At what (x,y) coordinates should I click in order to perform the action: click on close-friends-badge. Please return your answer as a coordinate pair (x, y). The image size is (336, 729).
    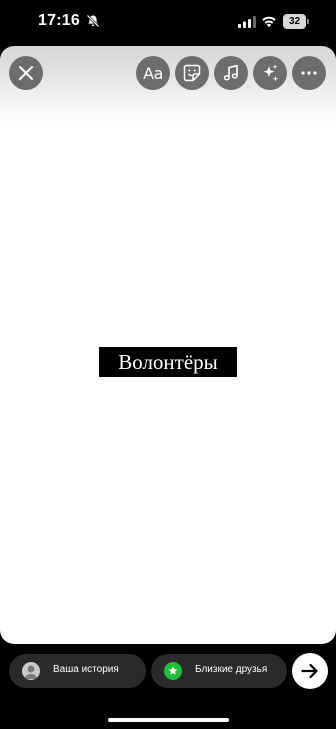
    Looking at the image, I should click on (173, 671).